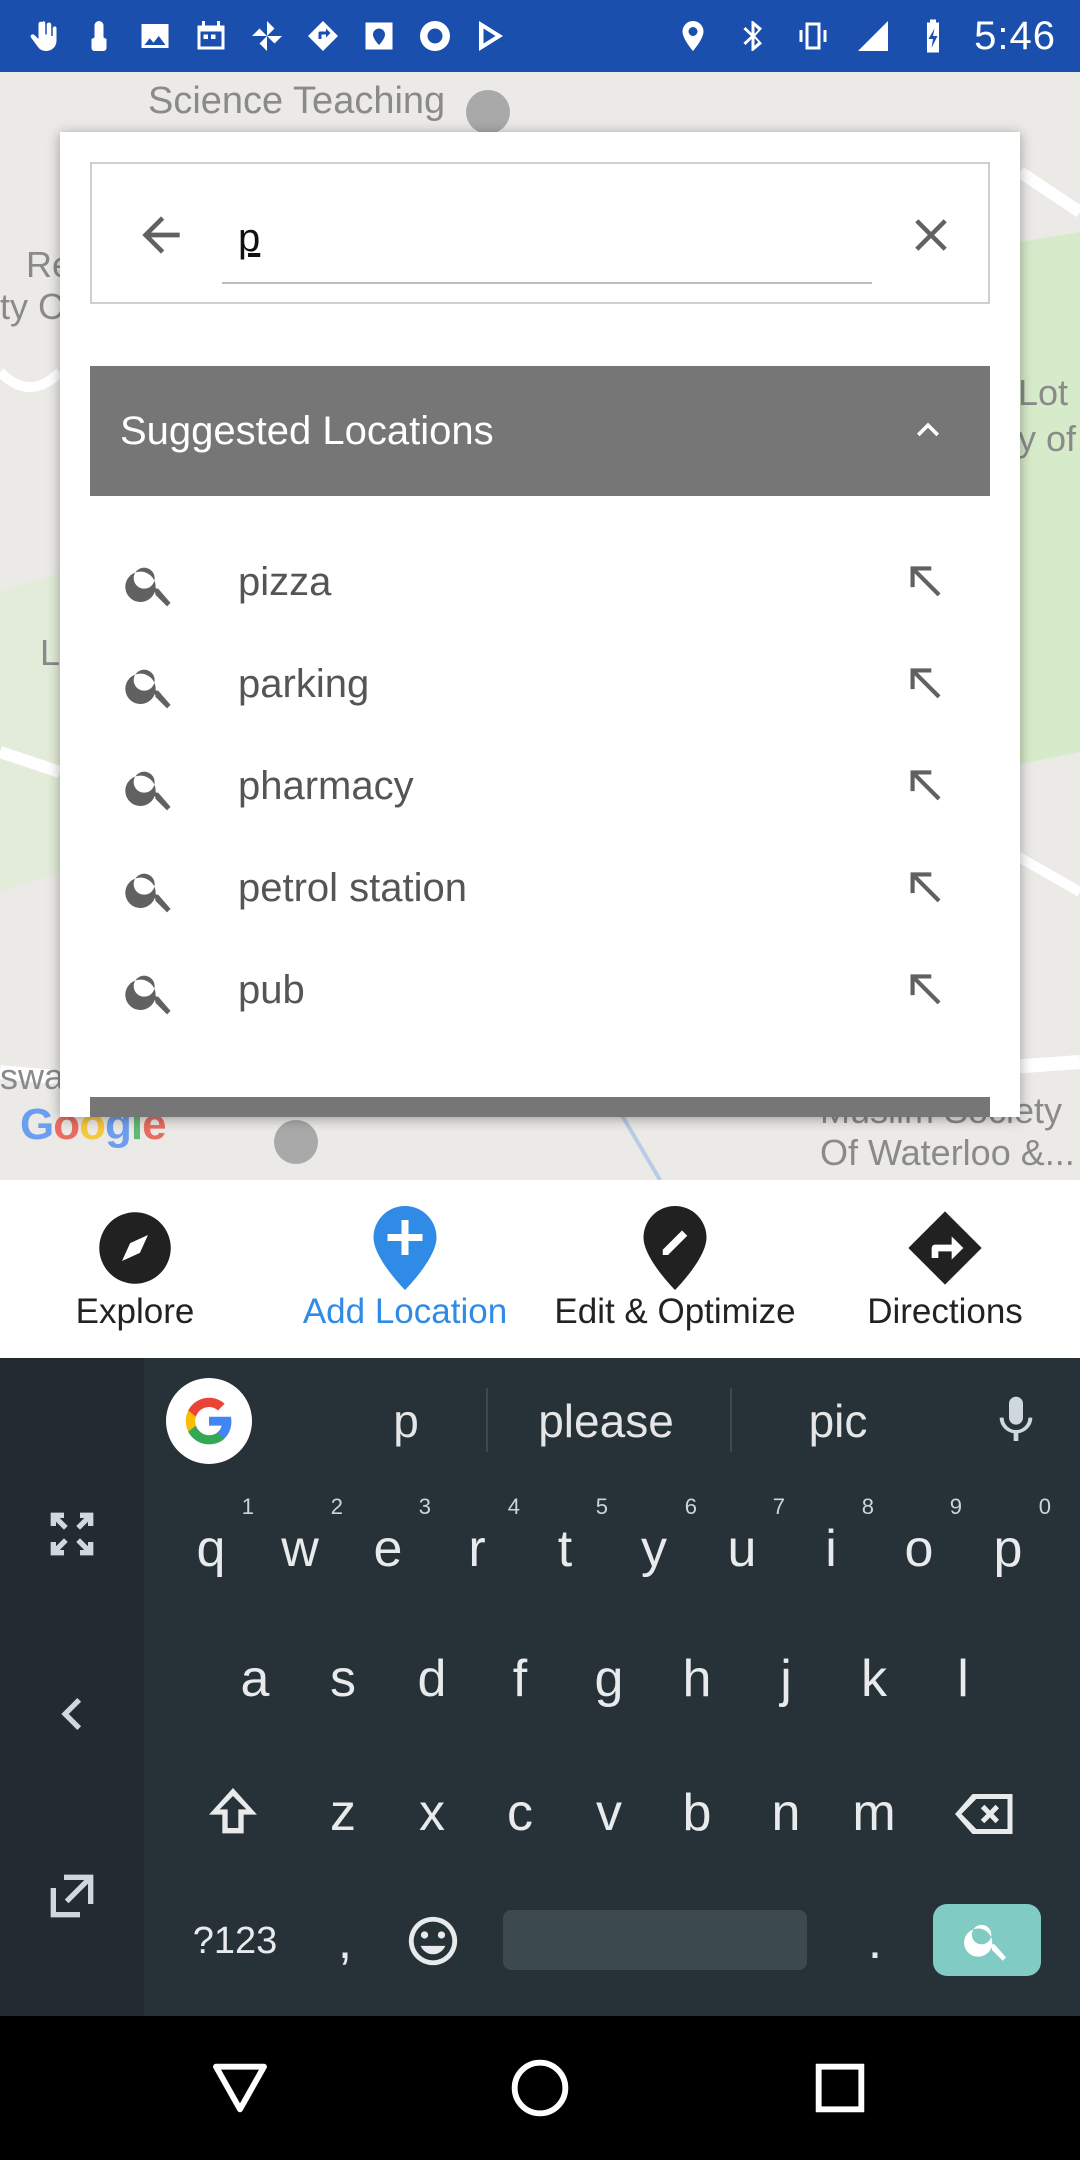 This screenshot has height=2160, width=1080. Describe the element at coordinates (831, 1549) in the screenshot. I see `key-i: i8` at that location.